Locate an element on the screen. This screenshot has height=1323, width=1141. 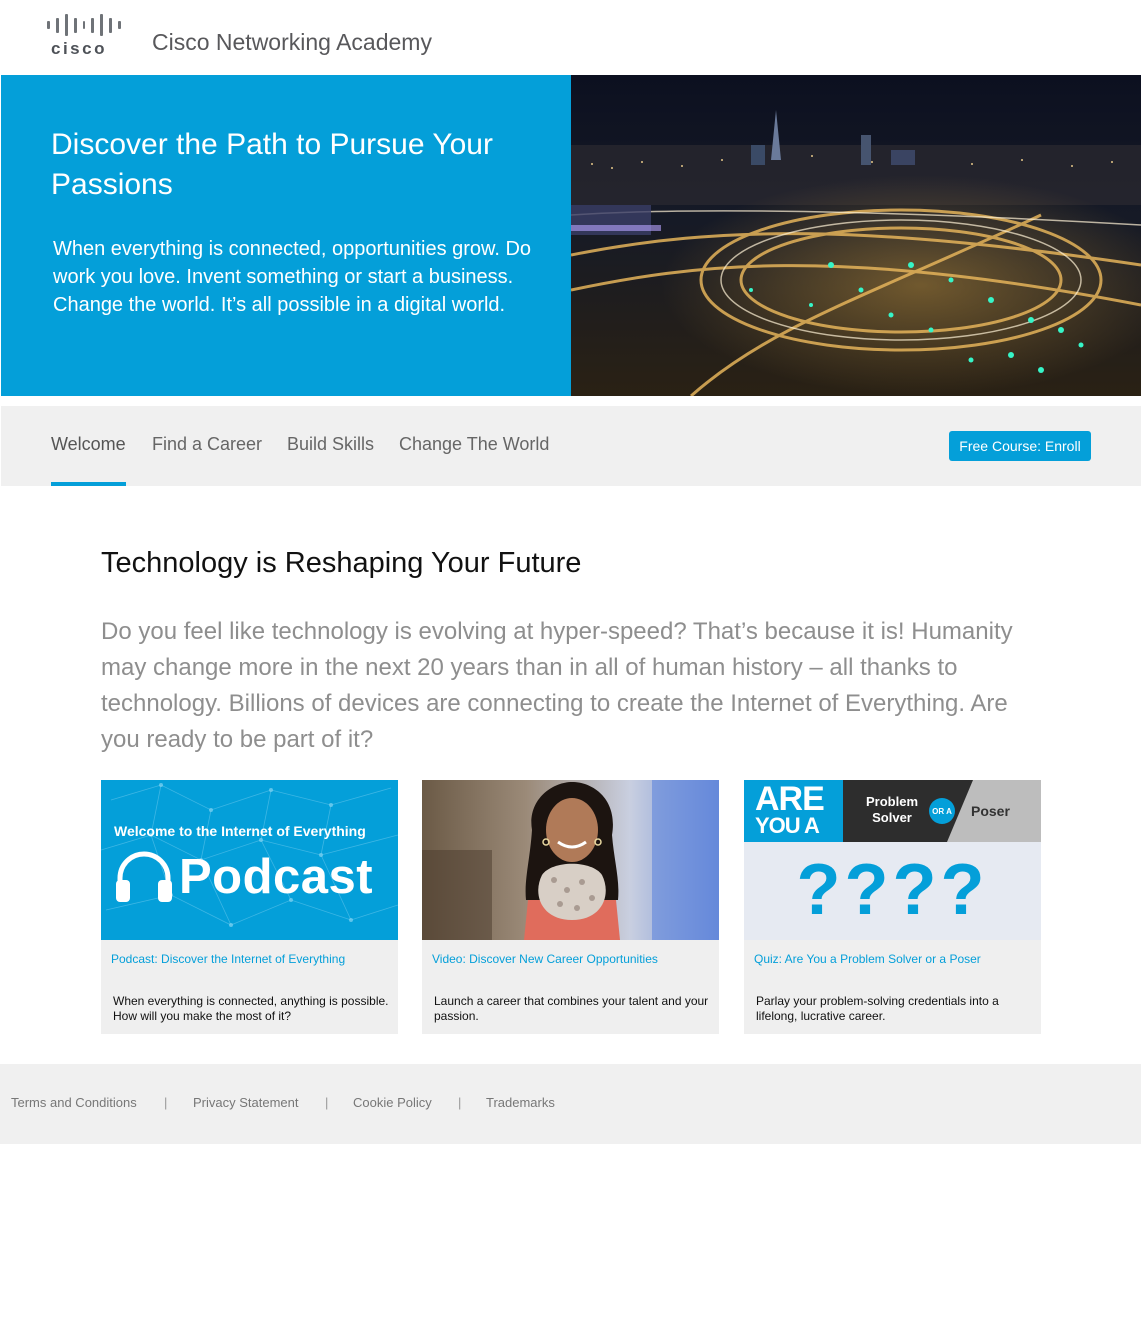
video-link: Video: Discover New Career Opportunities is located at coordinates (572, 959).